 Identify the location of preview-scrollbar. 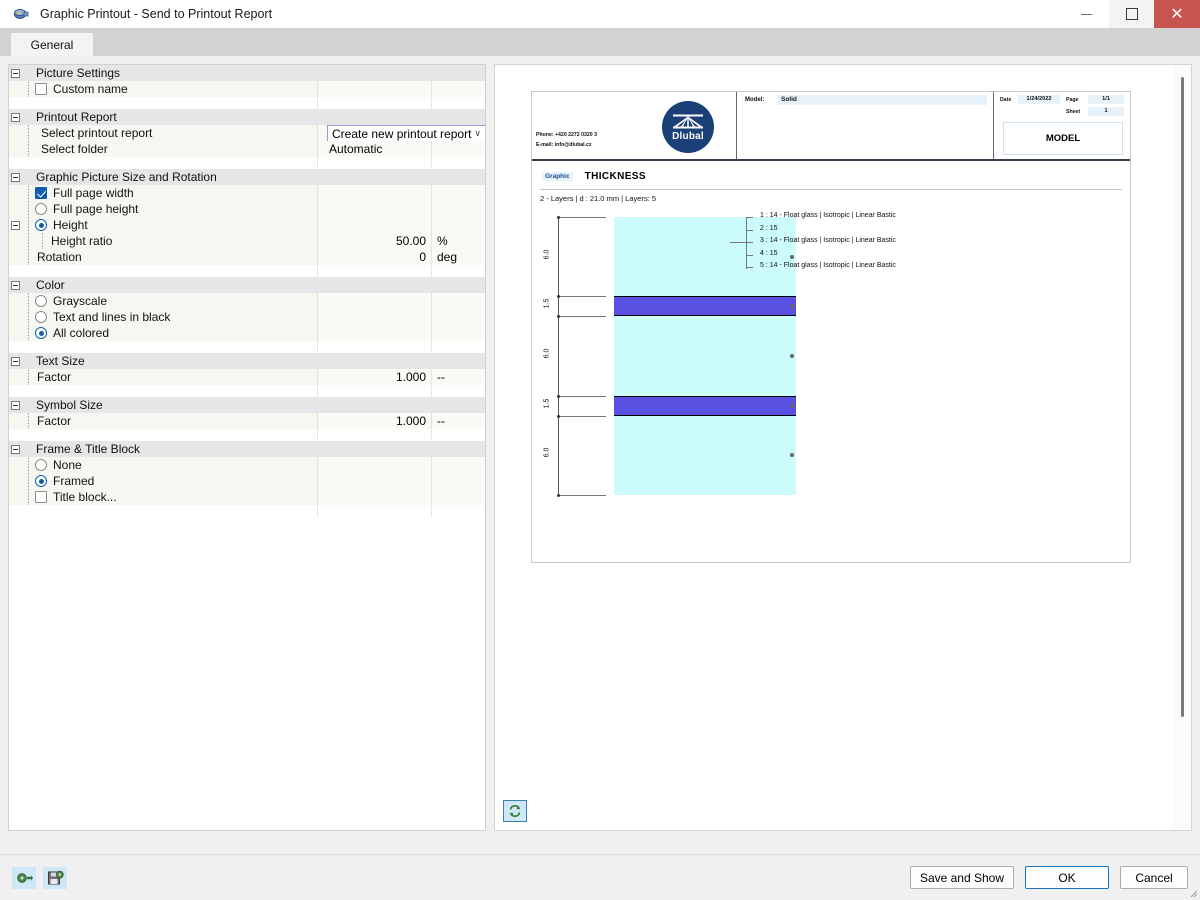
(1182, 447).